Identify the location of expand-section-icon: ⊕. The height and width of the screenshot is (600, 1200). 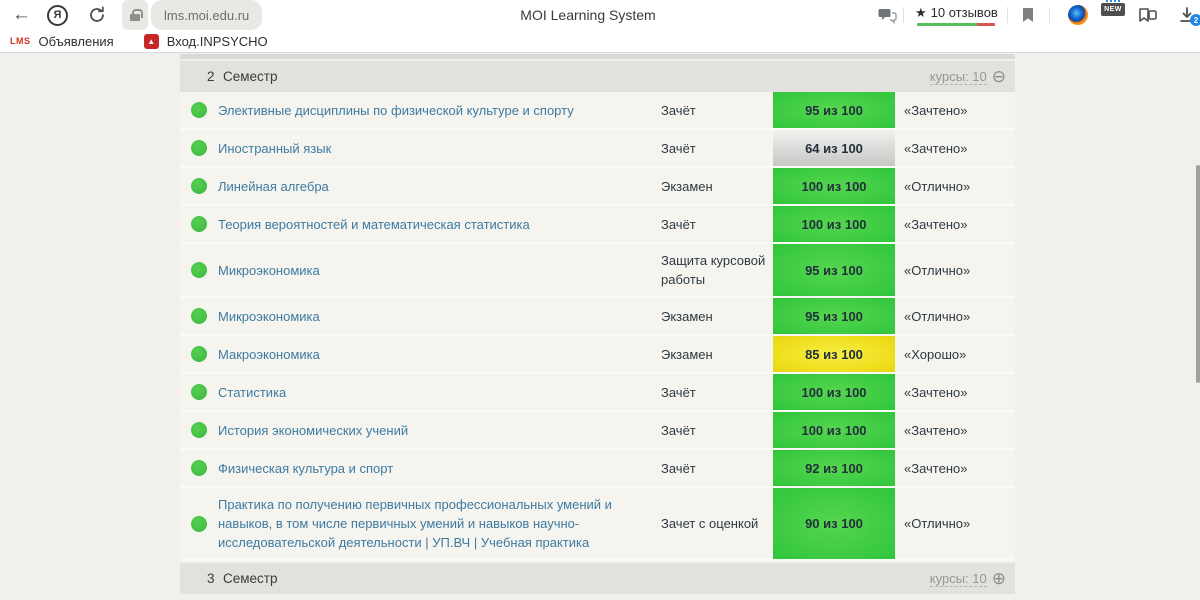
(999, 578).